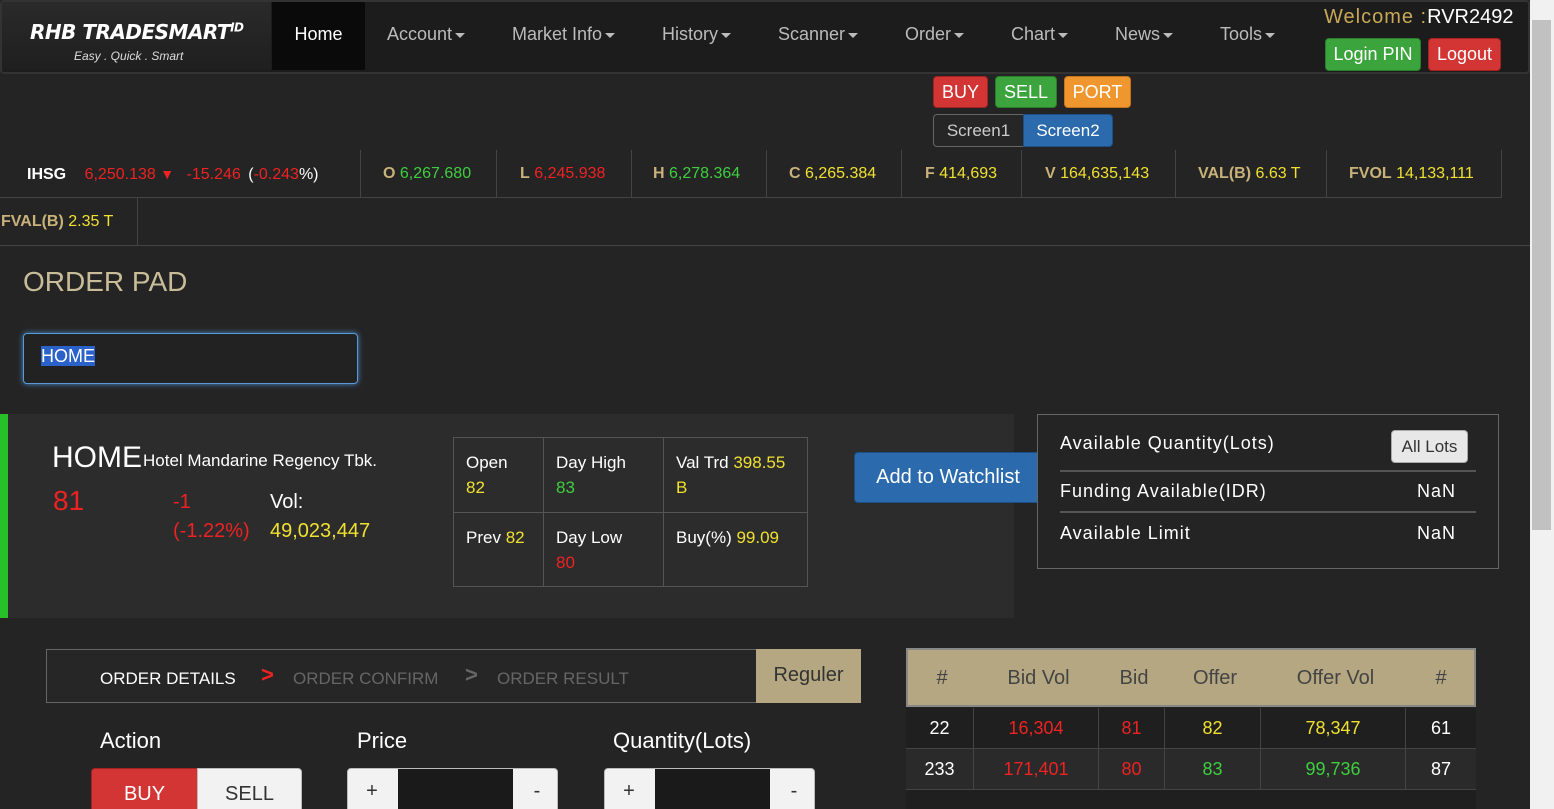  What do you see at coordinates (105, 281) in the screenshot?
I see `page-title: ORDER PAD` at bounding box center [105, 281].